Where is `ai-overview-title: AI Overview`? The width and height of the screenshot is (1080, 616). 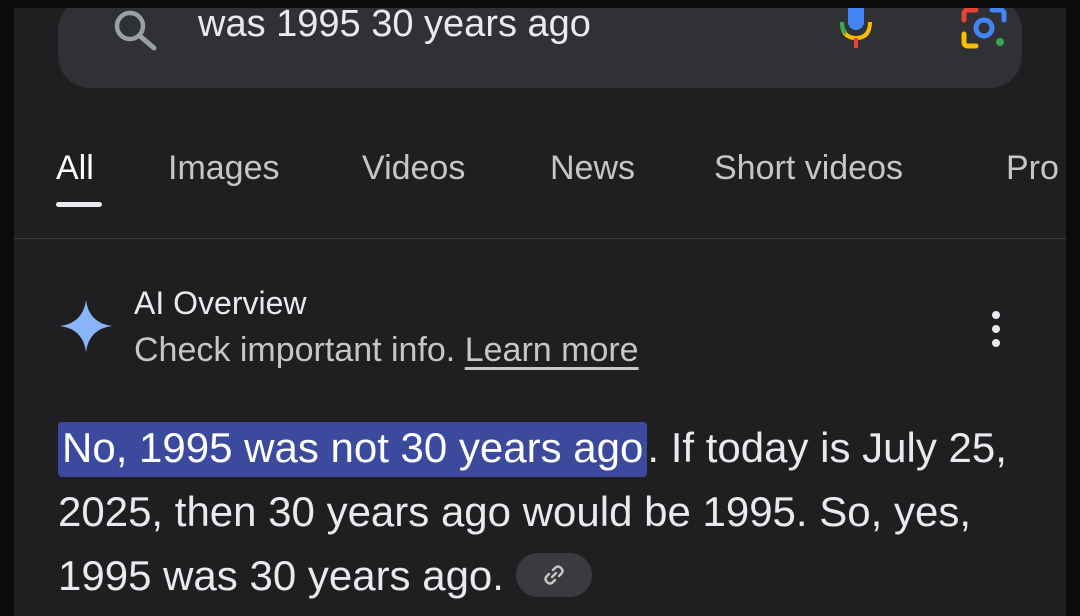
ai-overview-title: AI Overview is located at coordinates (220, 303).